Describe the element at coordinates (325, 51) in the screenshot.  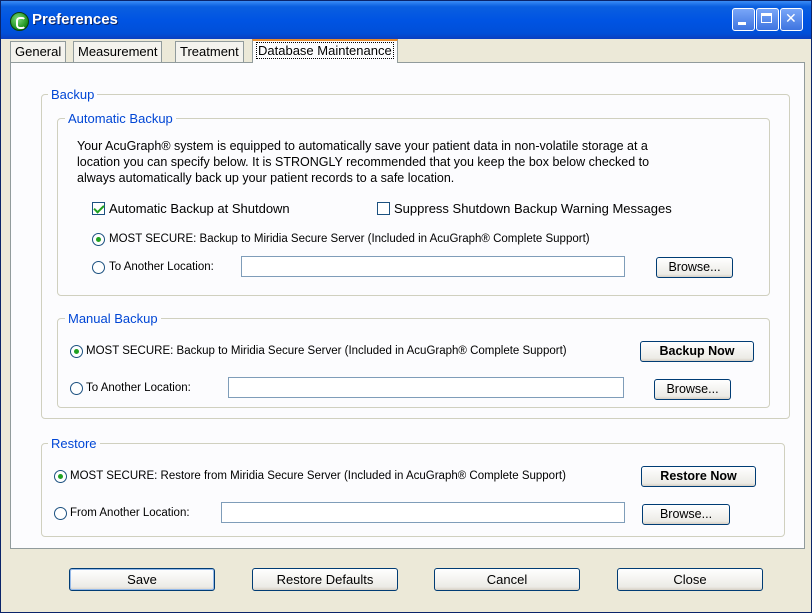
I see `tab-database-maintenance: Database Maintenance` at that location.